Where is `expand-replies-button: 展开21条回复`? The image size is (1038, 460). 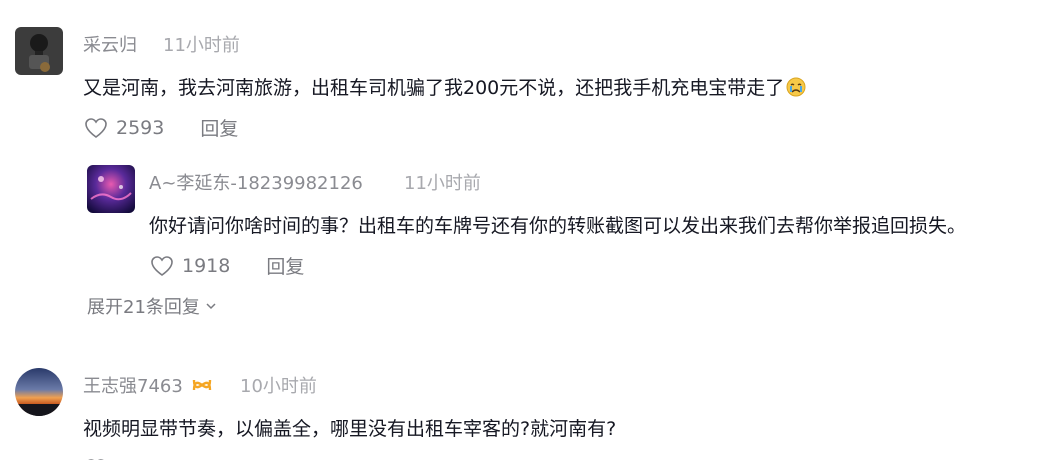 expand-replies-button: 展开21条回复 is located at coordinates (152, 306).